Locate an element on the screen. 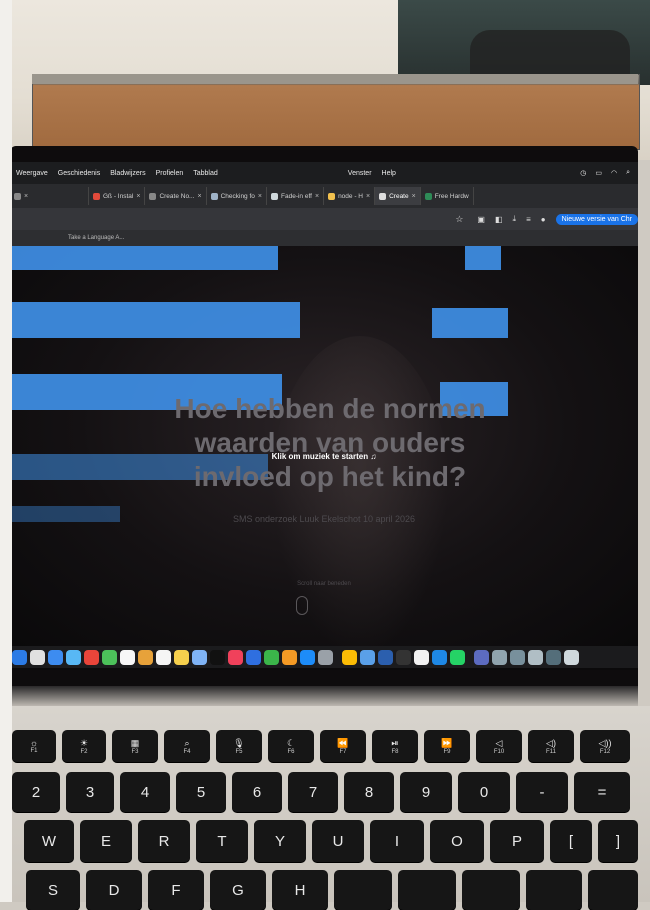 This screenshot has height=910, width=650. key-o: O is located at coordinates (457, 841).